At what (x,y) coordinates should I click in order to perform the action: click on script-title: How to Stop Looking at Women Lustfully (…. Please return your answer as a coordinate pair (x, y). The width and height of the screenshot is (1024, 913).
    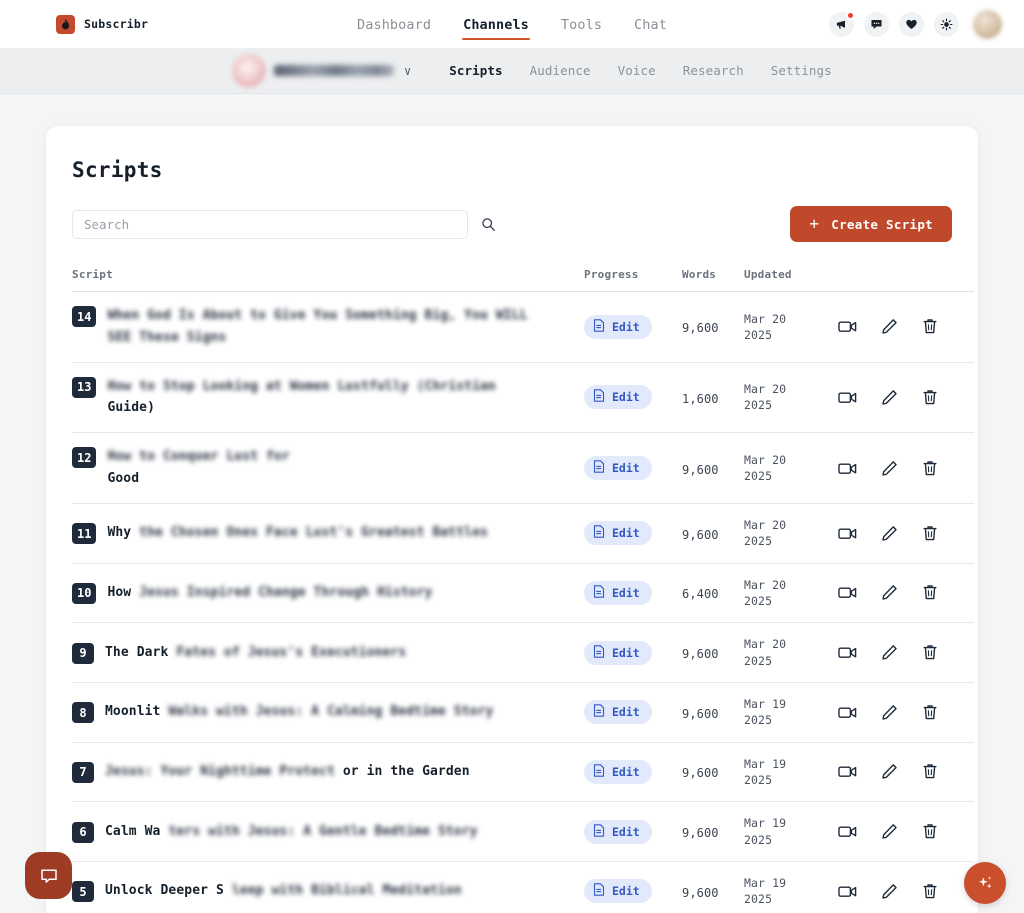
    Looking at the image, I should click on (301, 398).